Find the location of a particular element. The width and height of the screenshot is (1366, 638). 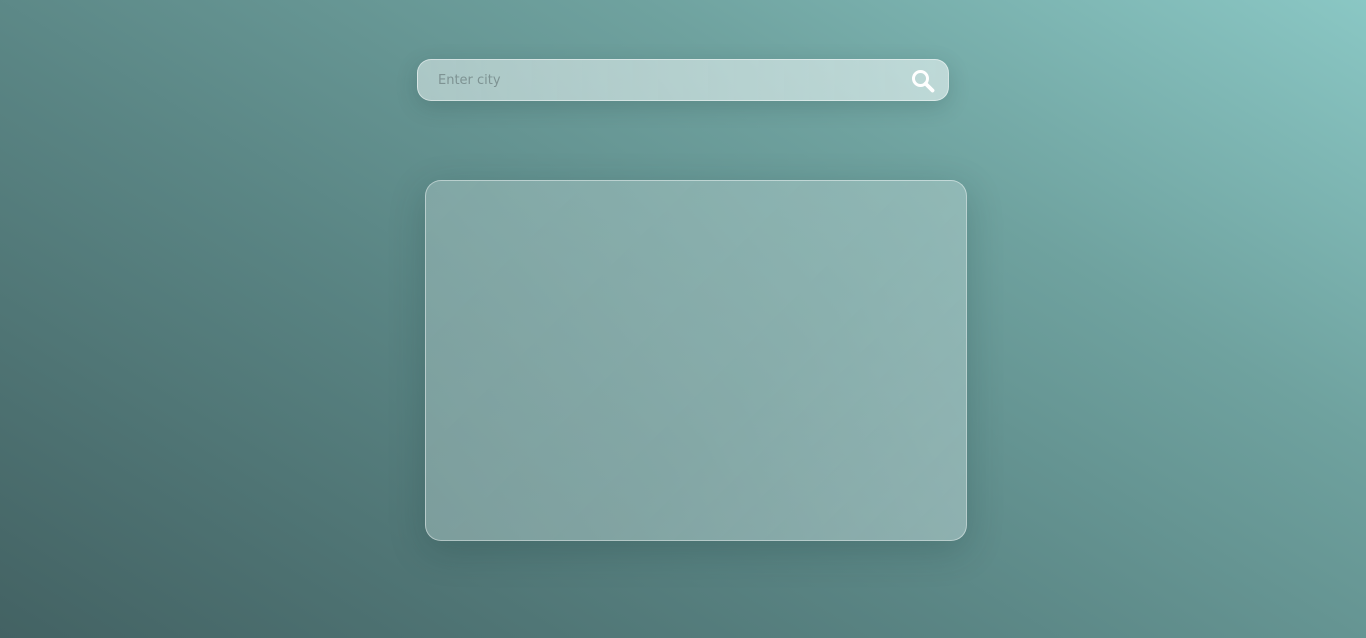

search-bar is located at coordinates (683, 80).